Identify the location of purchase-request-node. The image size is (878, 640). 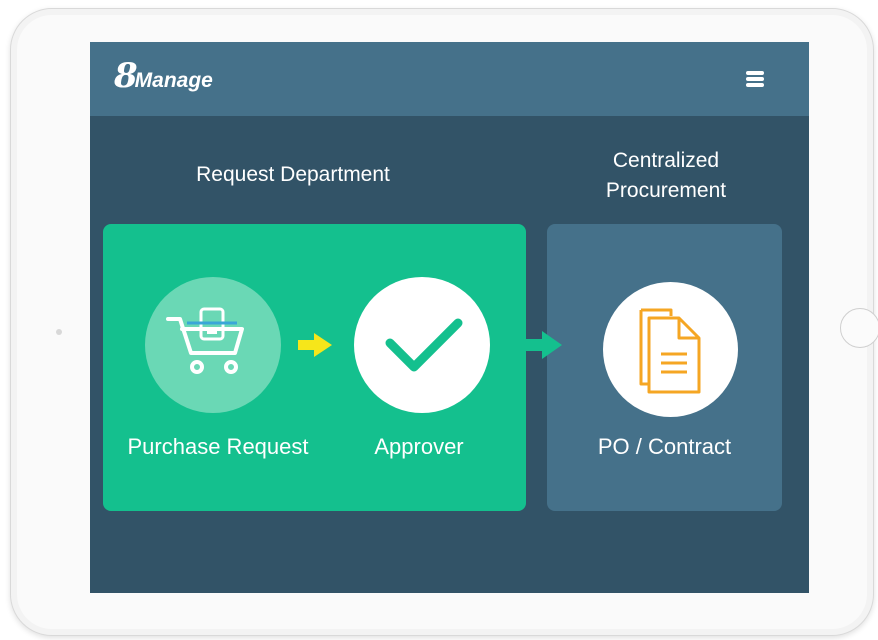
(213, 345).